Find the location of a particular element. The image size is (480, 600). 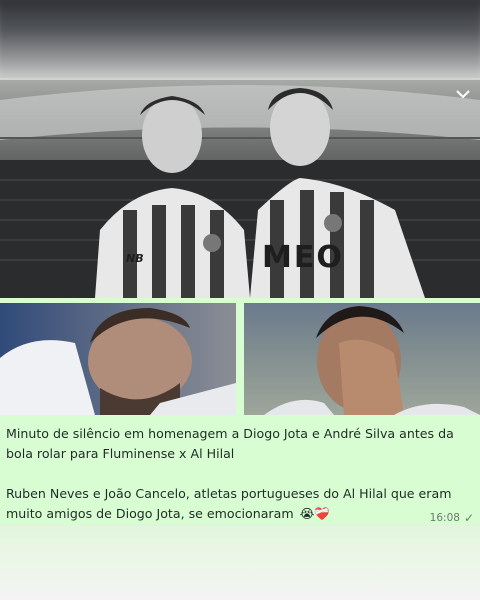

photo-player-covering-face is located at coordinates (372, 360).